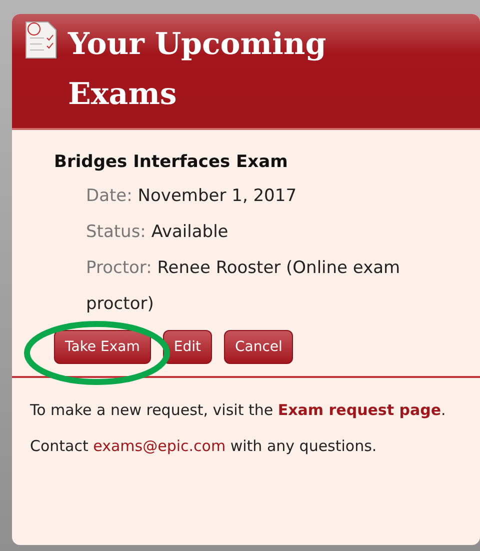 The image size is (480, 551). I want to click on request-note: To make a new request, visit the Exam request page. Contact exams@epic.com with any questions., so click(238, 428).